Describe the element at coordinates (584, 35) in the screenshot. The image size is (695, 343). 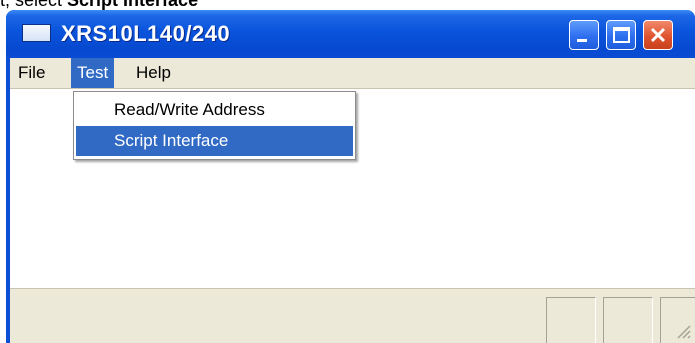
I see `minimize-button` at that location.